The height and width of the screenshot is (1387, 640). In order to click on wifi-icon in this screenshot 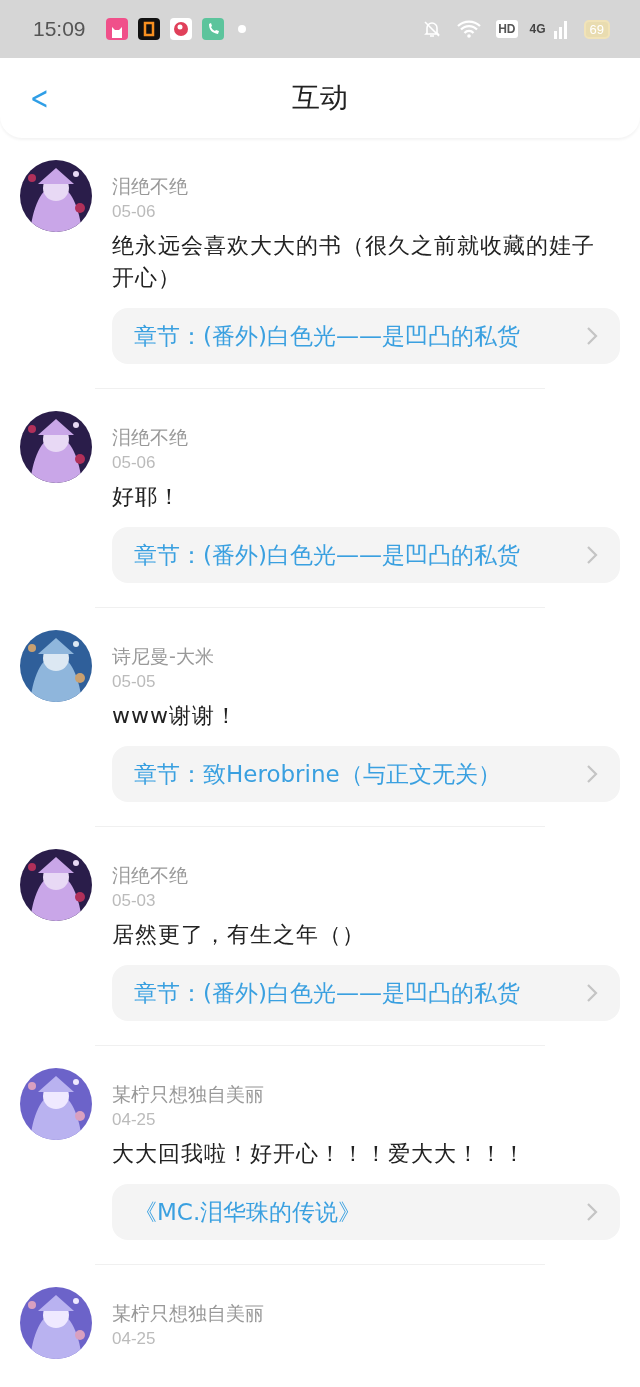, I will do `click(469, 29)`.